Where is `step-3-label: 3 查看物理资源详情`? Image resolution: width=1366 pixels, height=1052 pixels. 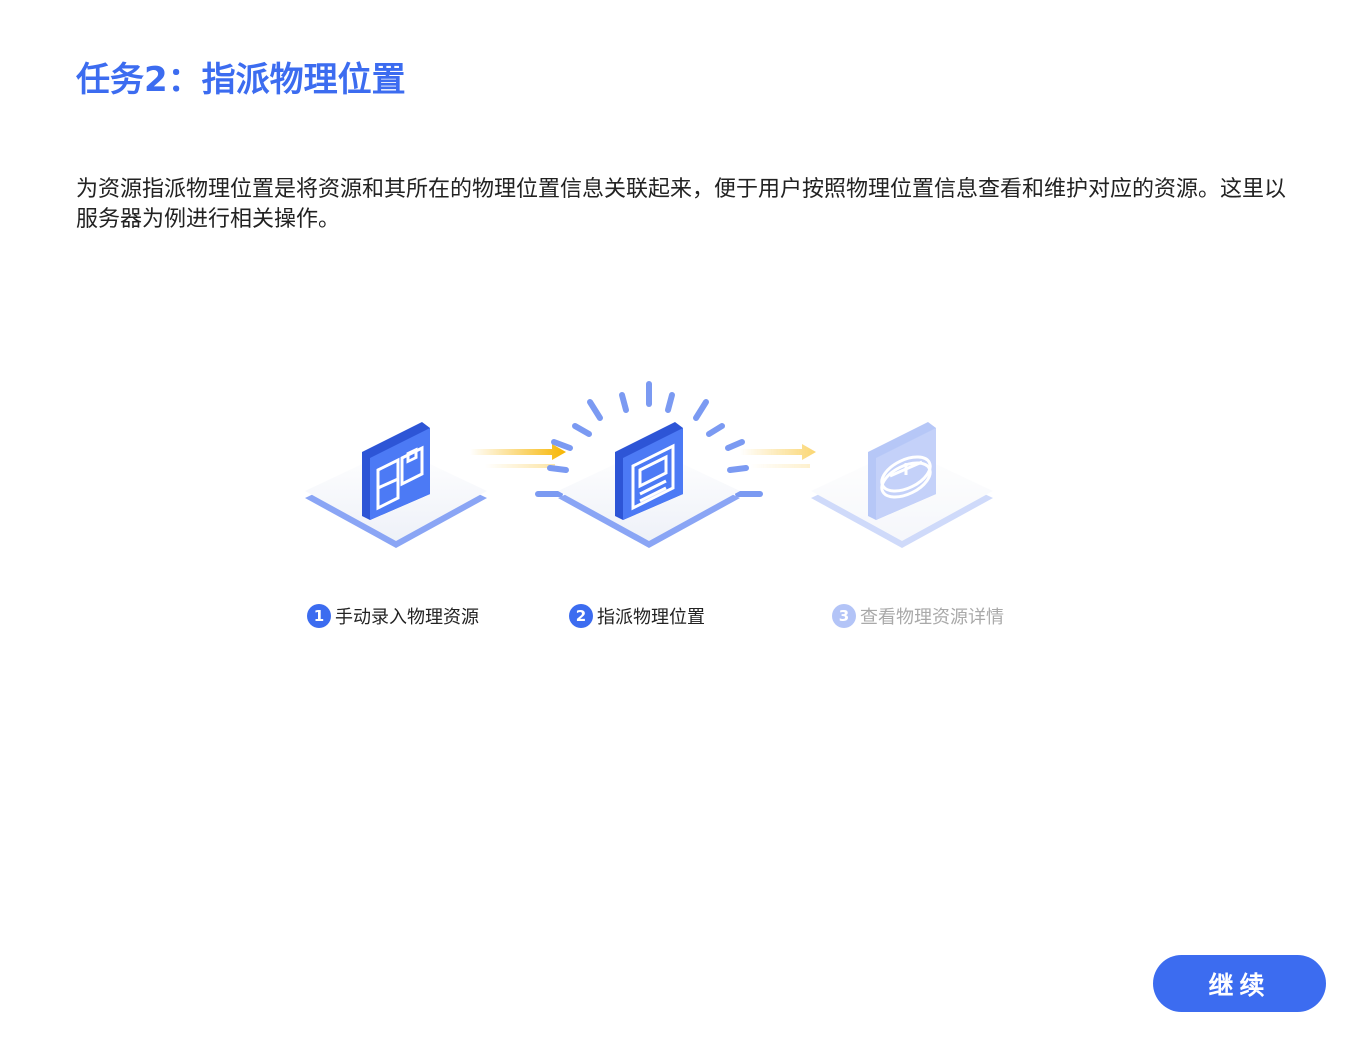
step-3-label: 3 查看物理资源详情 is located at coordinates (918, 616).